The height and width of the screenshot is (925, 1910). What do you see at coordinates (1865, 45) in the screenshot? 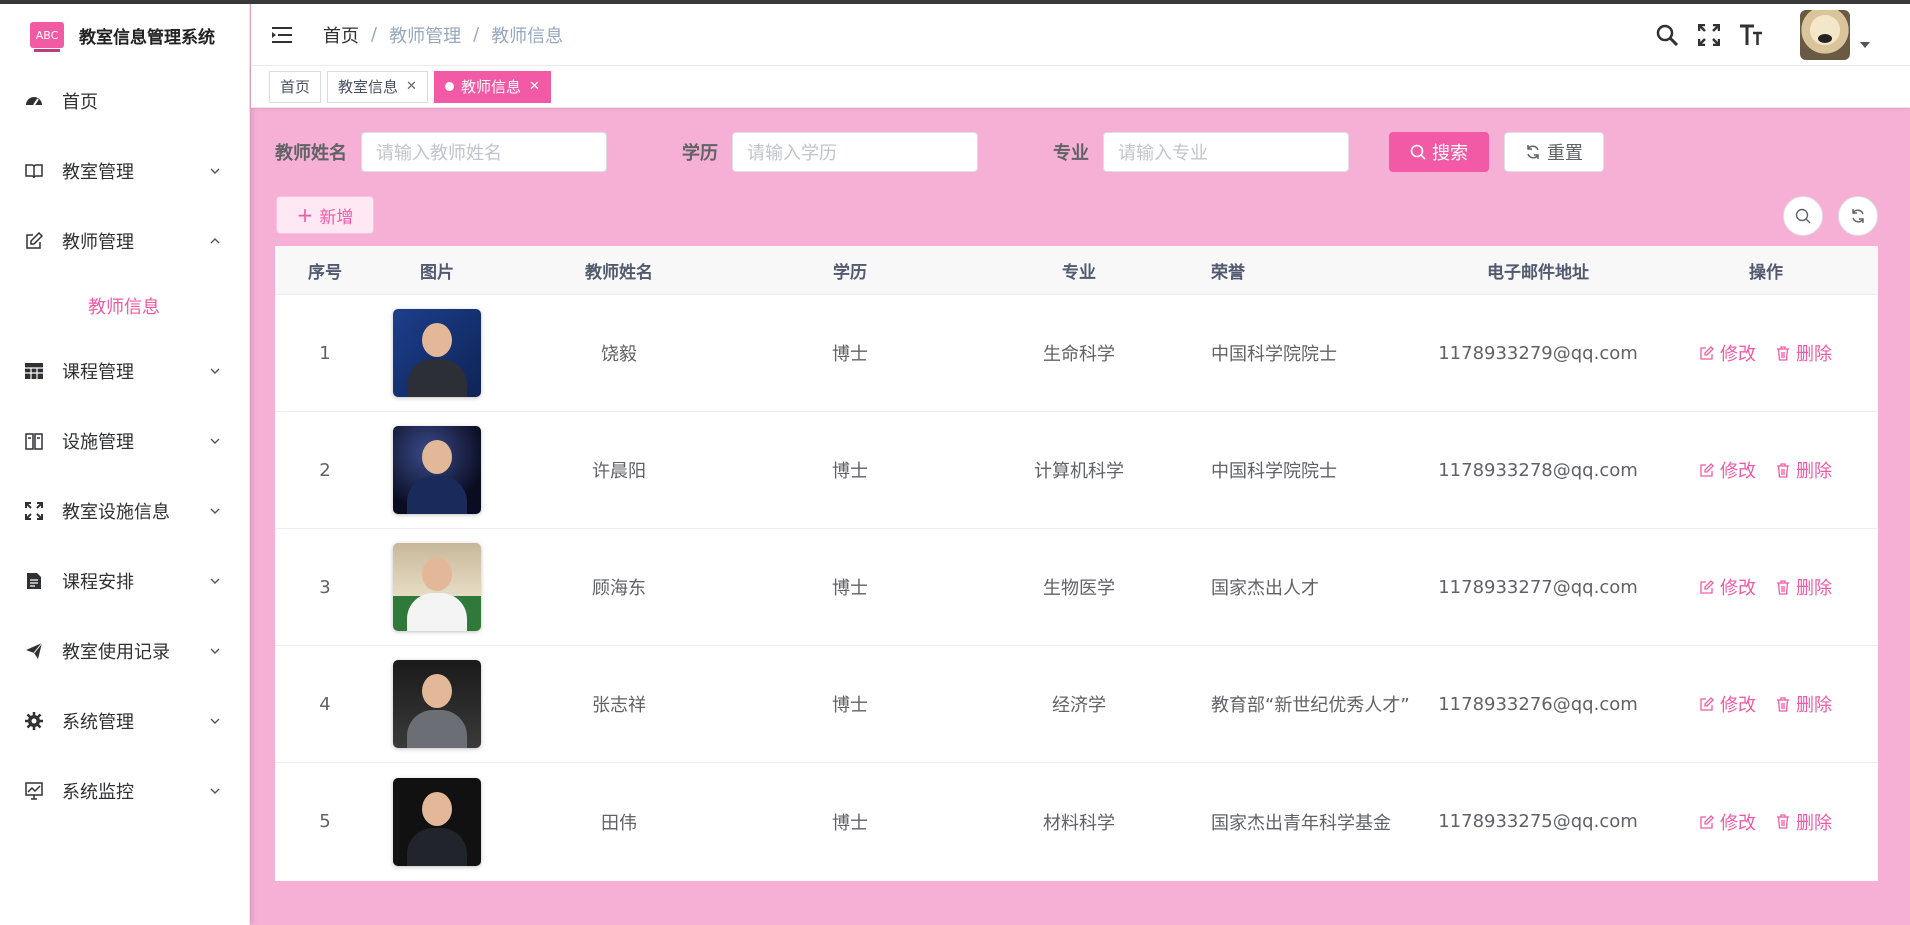
I see `caret-down-icon` at bounding box center [1865, 45].